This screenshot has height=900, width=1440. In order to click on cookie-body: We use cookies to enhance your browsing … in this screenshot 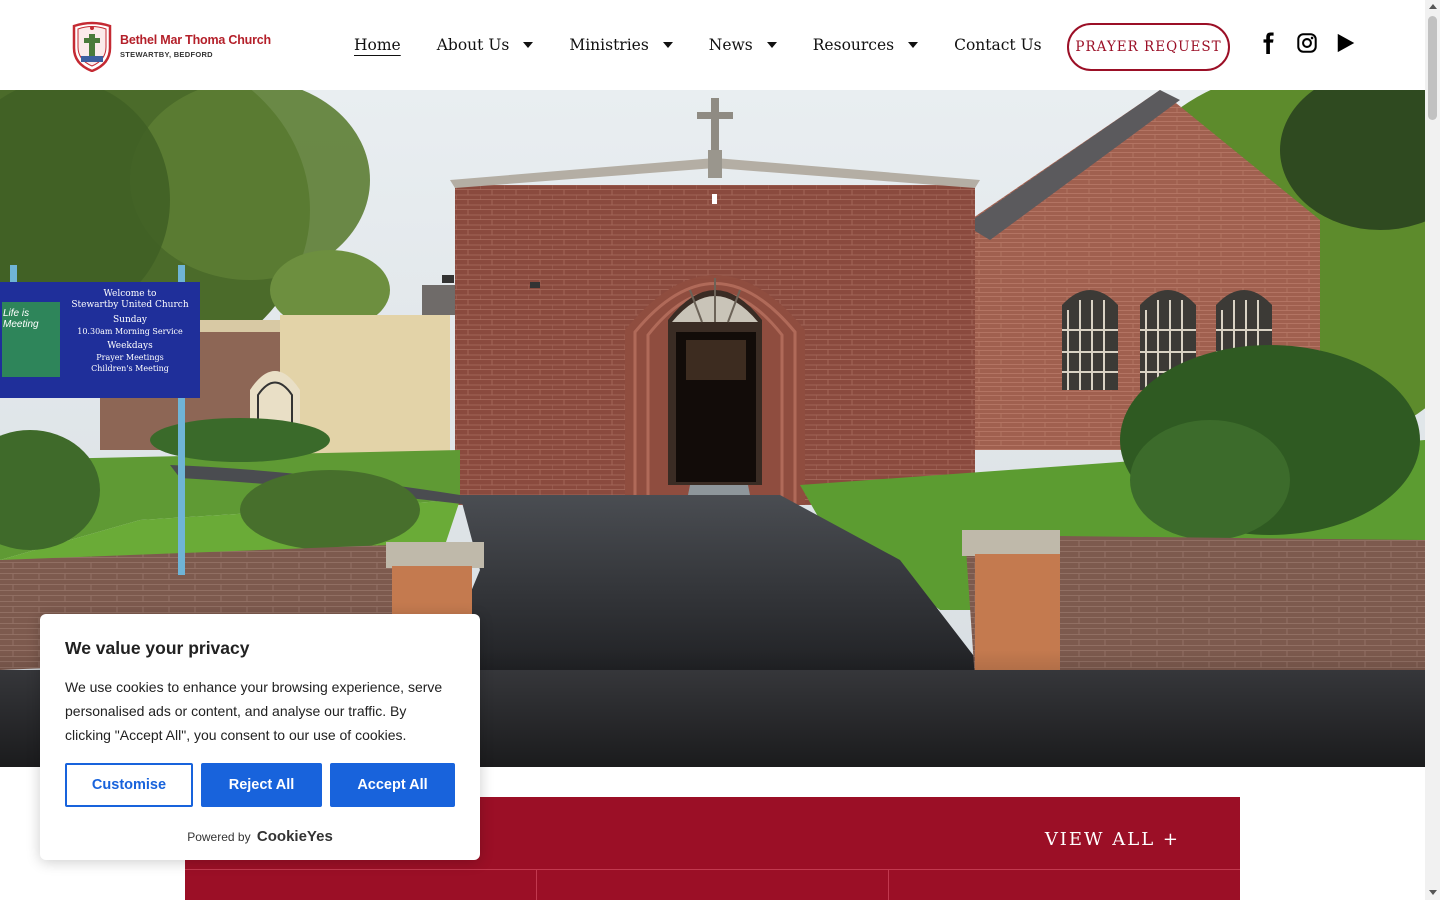, I will do `click(254, 711)`.